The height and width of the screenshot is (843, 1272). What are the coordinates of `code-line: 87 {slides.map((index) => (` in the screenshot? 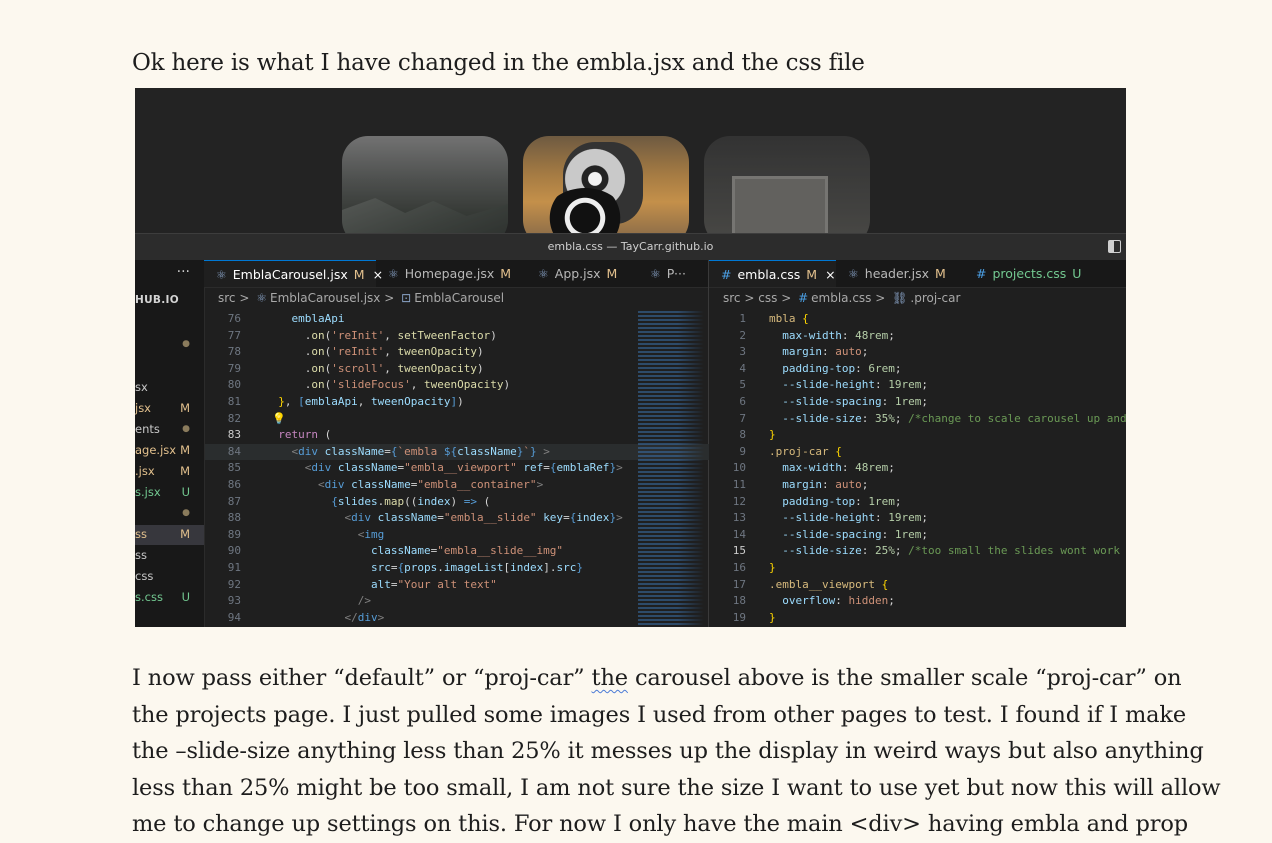 It's located at (457, 502).